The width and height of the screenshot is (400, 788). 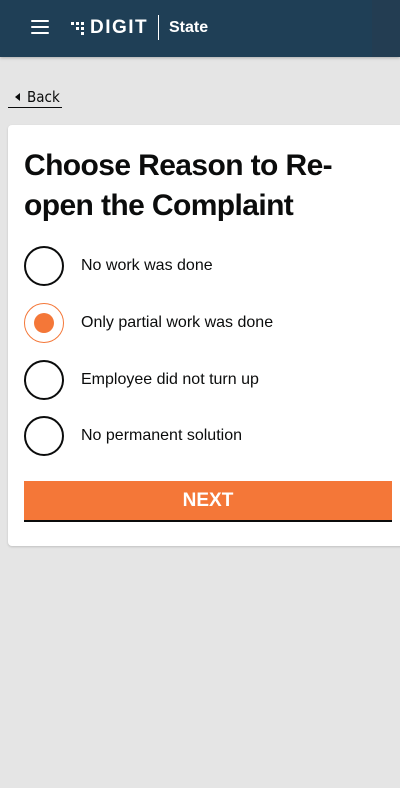 What do you see at coordinates (178, 185) in the screenshot?
I see `page-title: Choose Reason to Re-open the Complaint` at bounding box center [178, 185].